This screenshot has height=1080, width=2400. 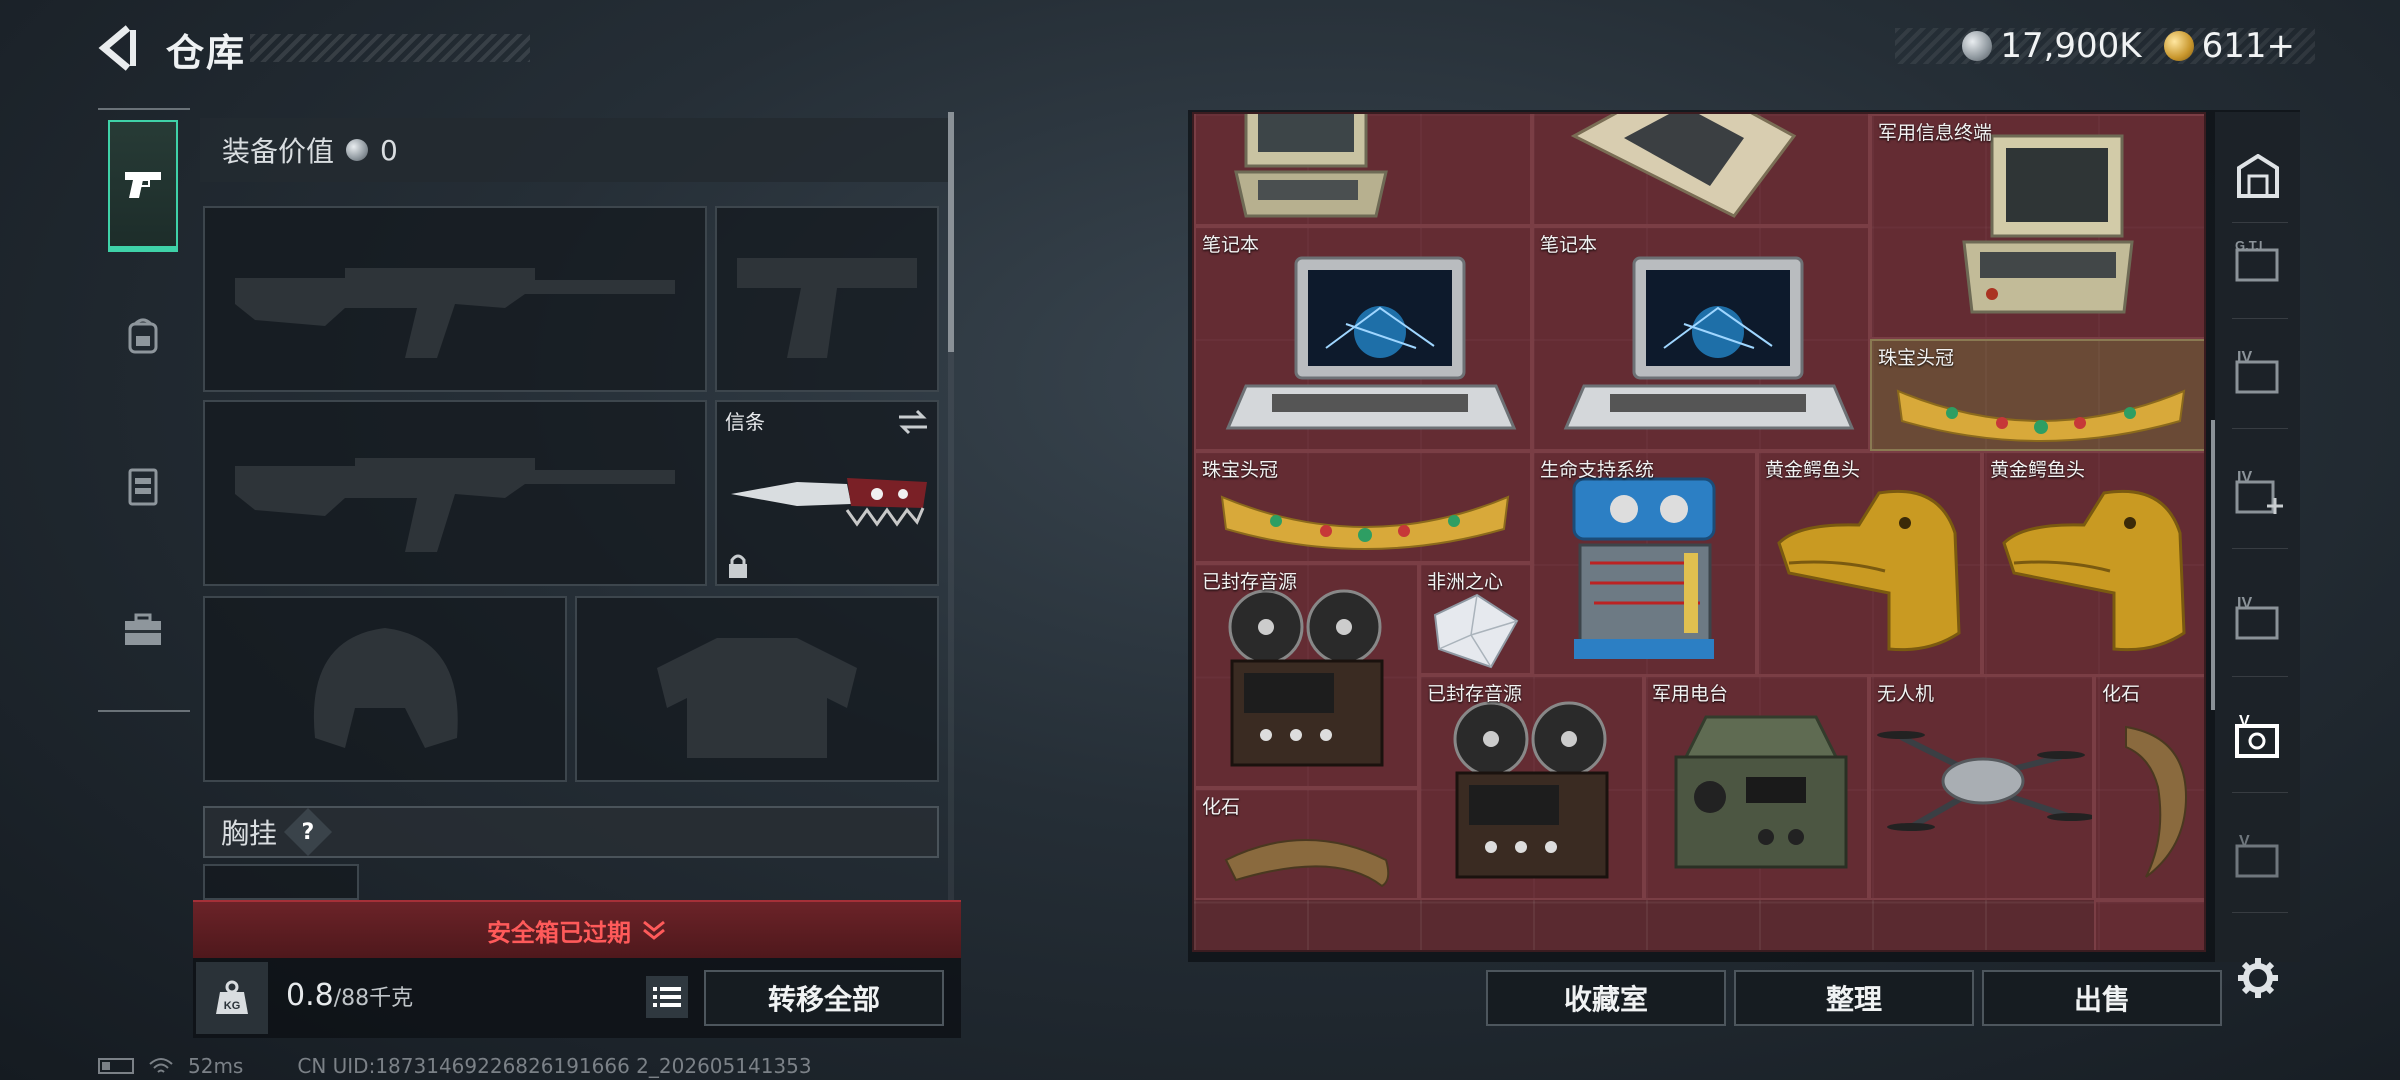 I want to click on category-backpack, so click(x=143, y=336).